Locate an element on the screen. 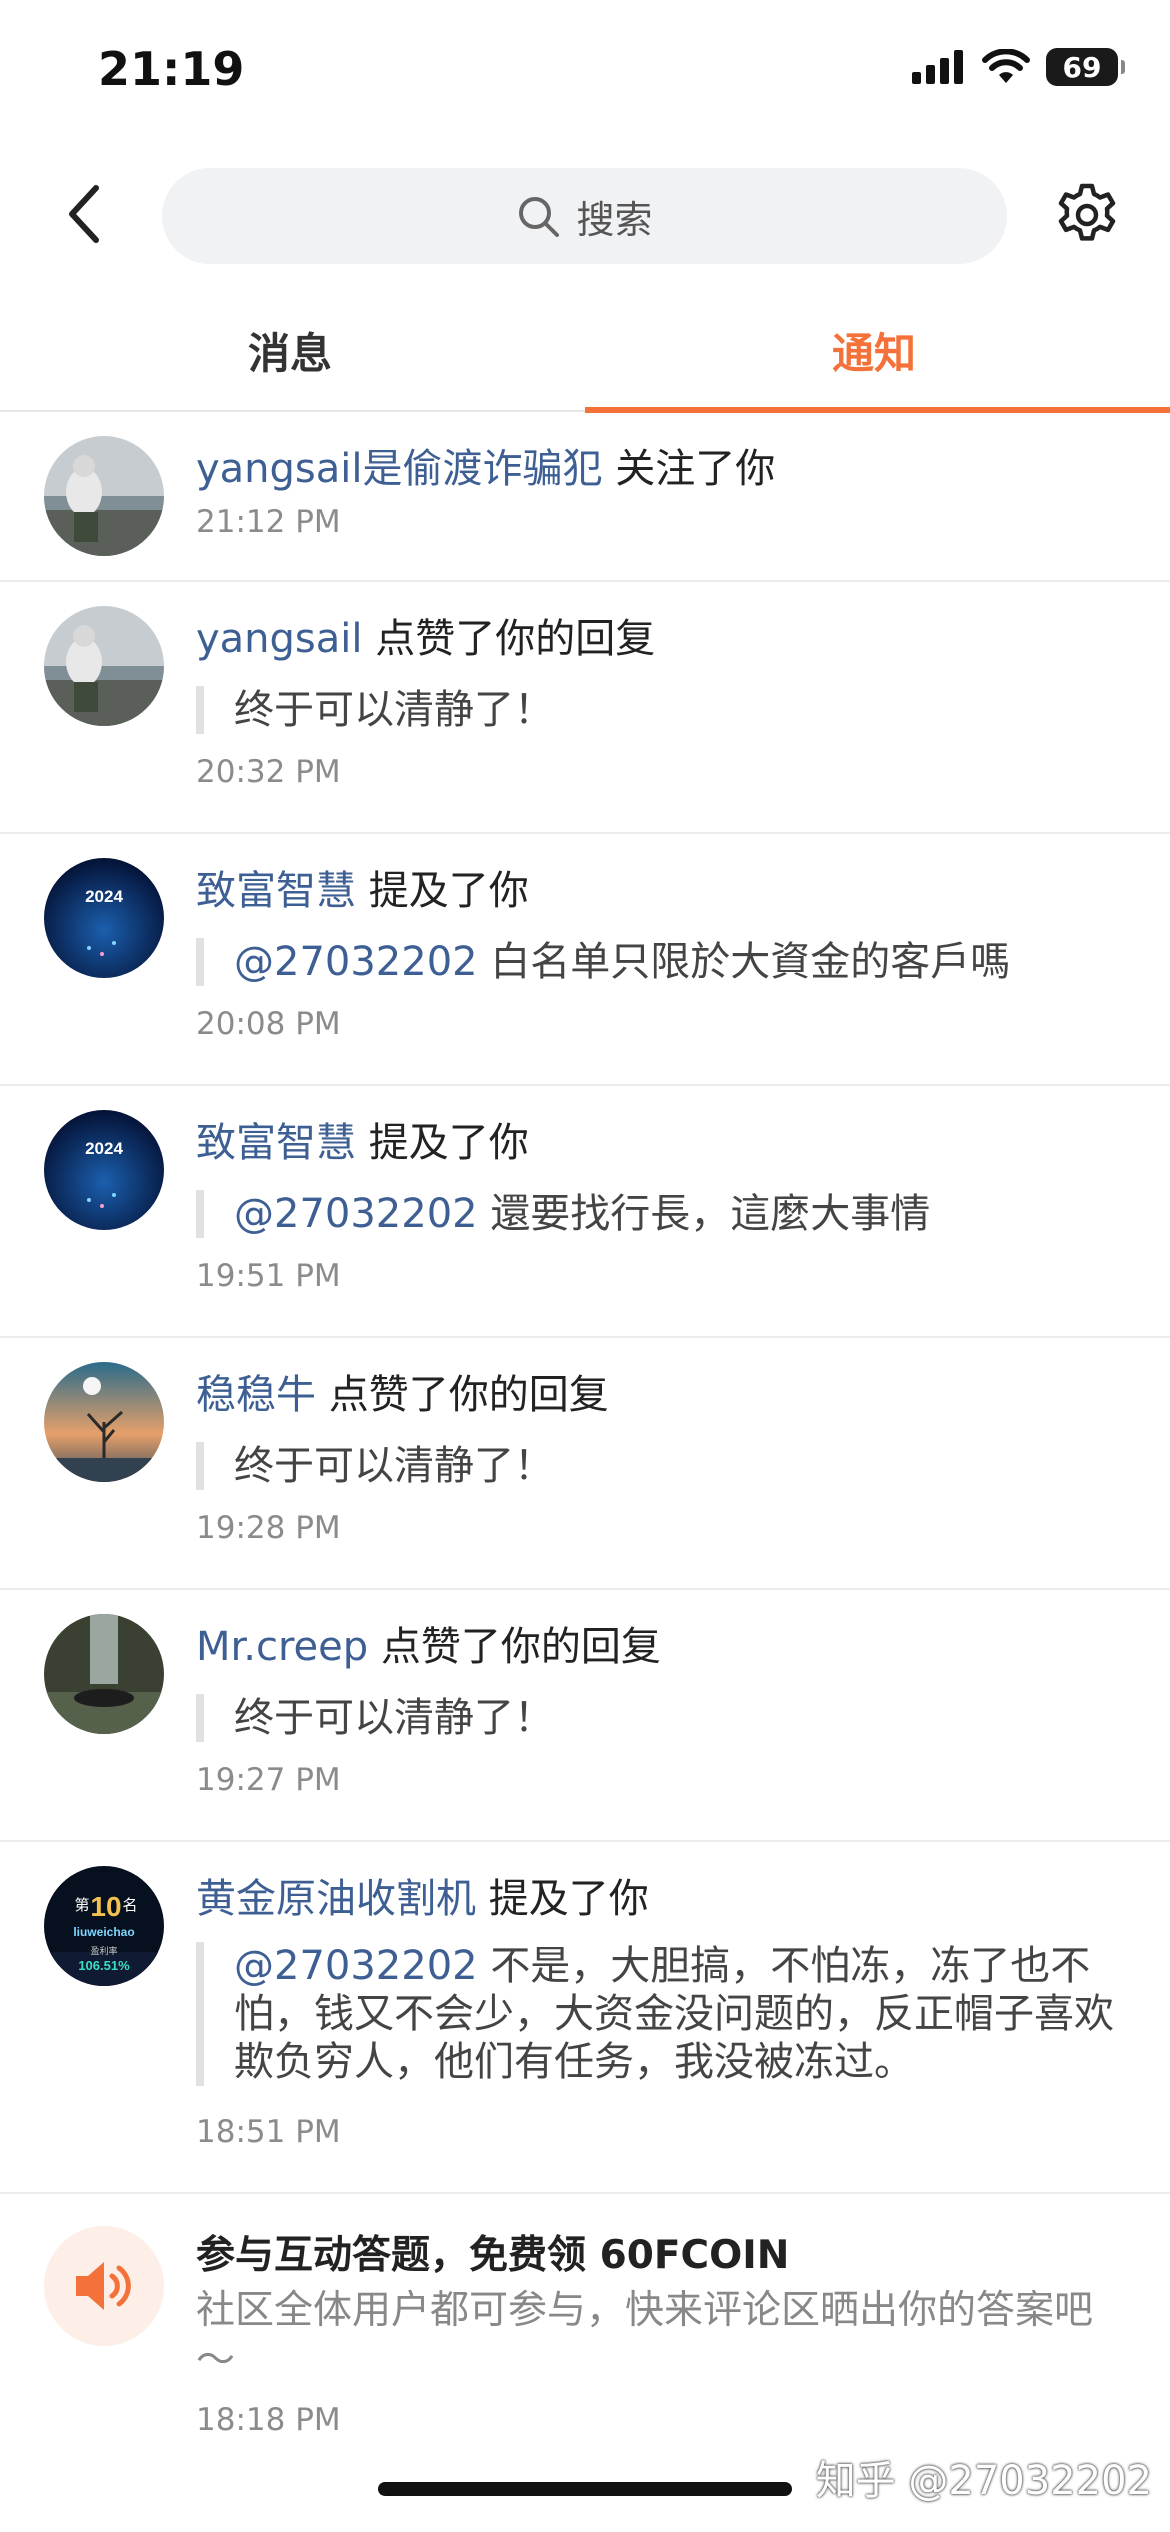 The image size is (1170, 2532). signal-icon is located at coordinates (937, 67).